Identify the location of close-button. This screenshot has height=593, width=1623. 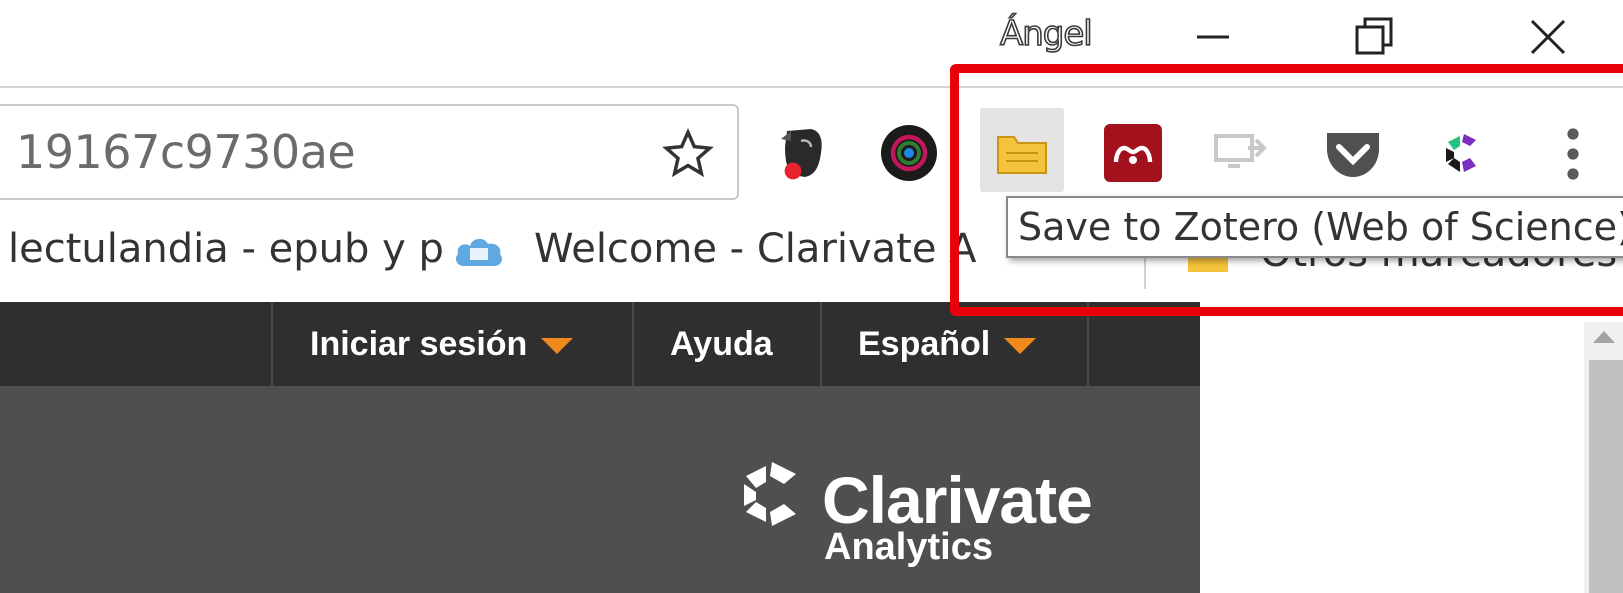
(1548, 37).